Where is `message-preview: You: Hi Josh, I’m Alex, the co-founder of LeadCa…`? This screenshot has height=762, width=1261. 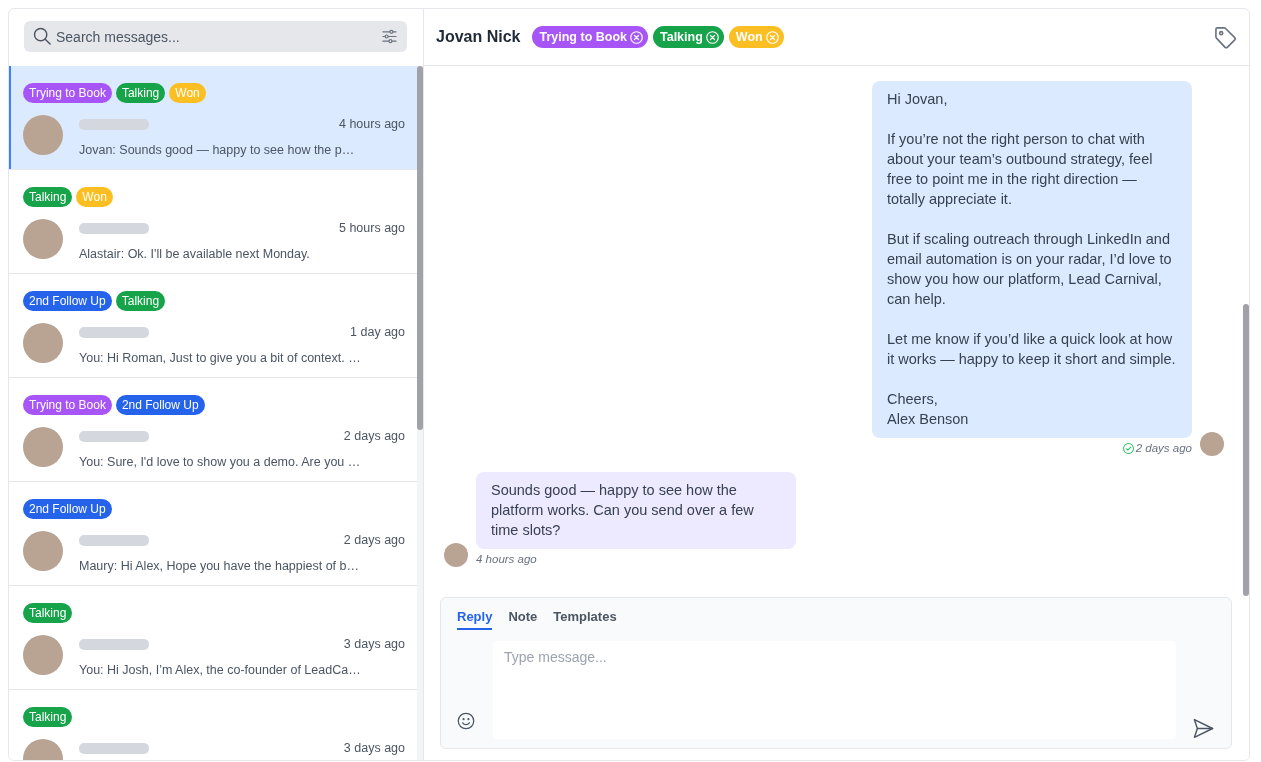
message-preview: You: Hi Josh, I’m Alex, the co-founder of LeadCa… is located at coordinates (220, 670).